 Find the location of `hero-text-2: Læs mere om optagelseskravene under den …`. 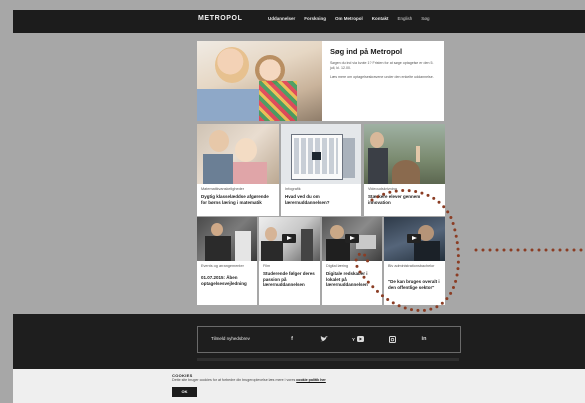

hero-text-2: Læs mere om optagelseskravene under den … is located at coordinates (382, 77).